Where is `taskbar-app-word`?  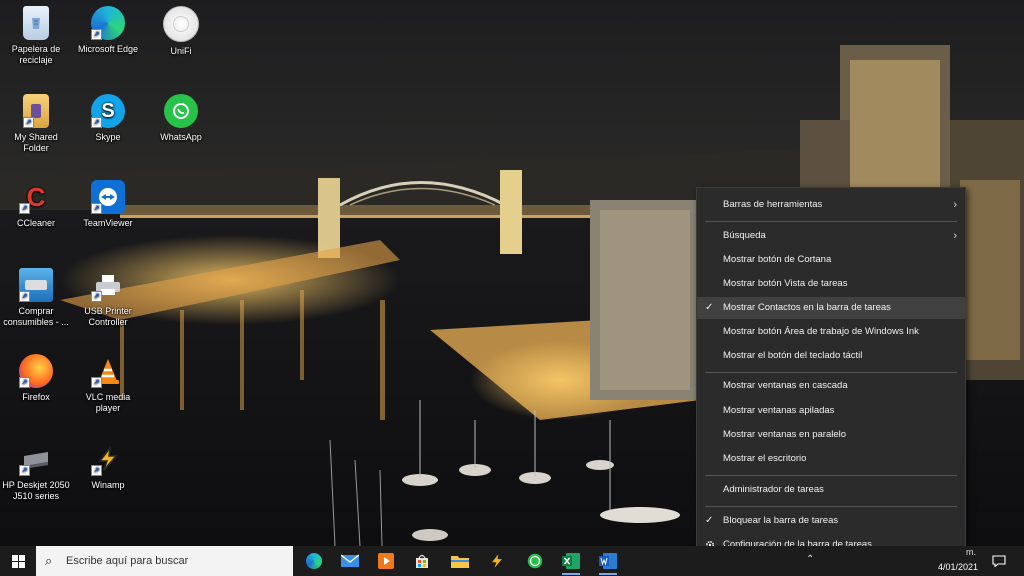
taskbar-app-word is located at coordinates (608, 562).